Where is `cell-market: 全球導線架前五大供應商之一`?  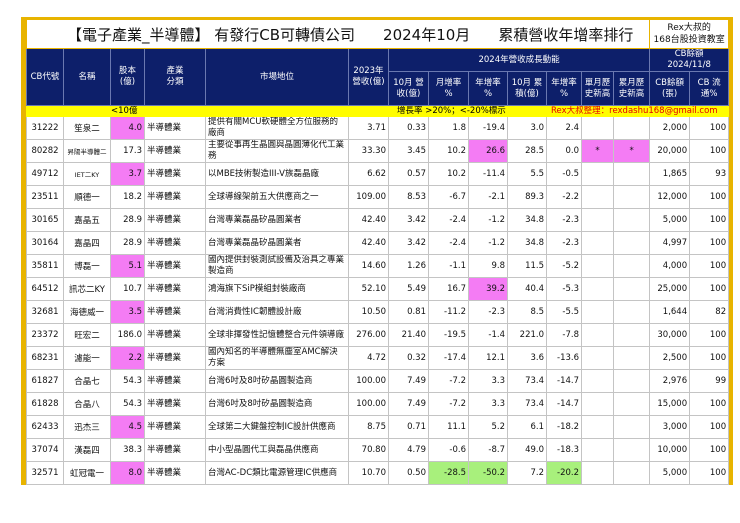 cell-market: 全球導線架前五大供應商之一 is located at coordinates (277, 197).